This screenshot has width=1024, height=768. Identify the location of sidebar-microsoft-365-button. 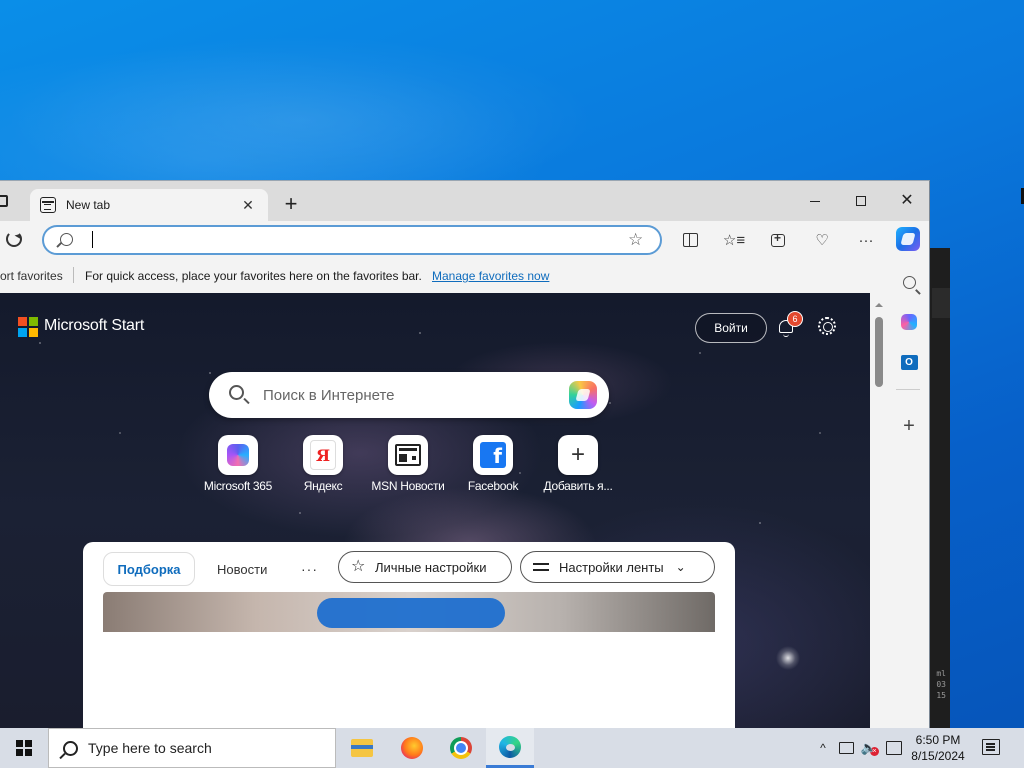
(909, 322).